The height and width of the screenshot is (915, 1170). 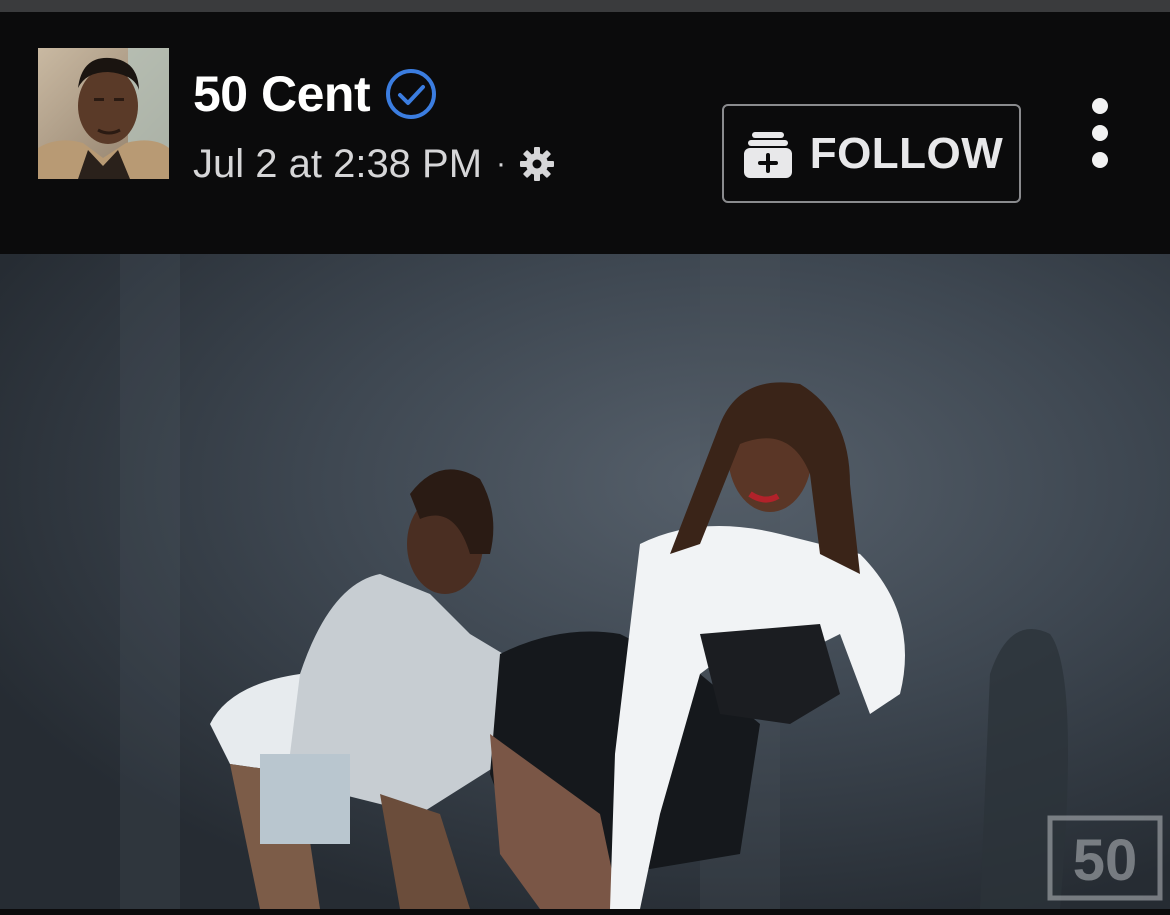 I want to click on author-row: 50 Cent, so click(x=315, y=94).